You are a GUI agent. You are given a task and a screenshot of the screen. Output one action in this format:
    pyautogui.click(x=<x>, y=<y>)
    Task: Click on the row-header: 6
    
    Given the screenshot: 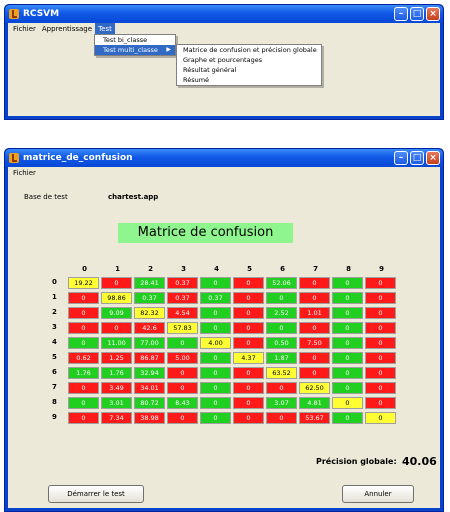 What is the action you would take?
    pyautogui.click(x=54, y=372)
    